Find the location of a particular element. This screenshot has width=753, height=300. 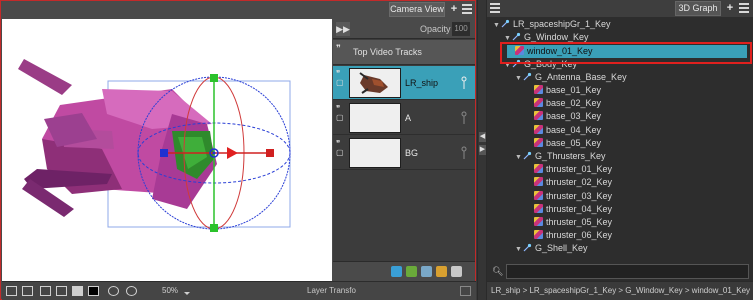

tree-node: thruster_02_Key is located at coordinates (569, 182).